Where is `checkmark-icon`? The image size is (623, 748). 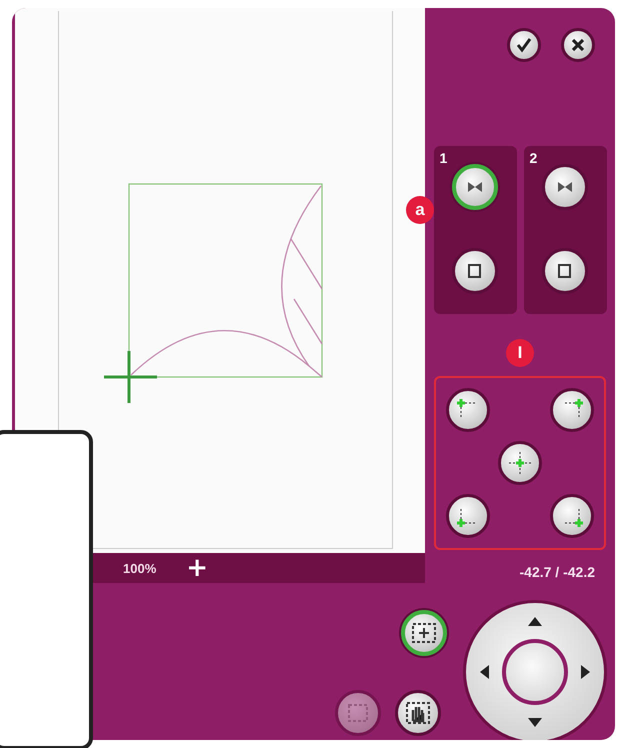
checkmark-icon is located at coordinates (524, 45).